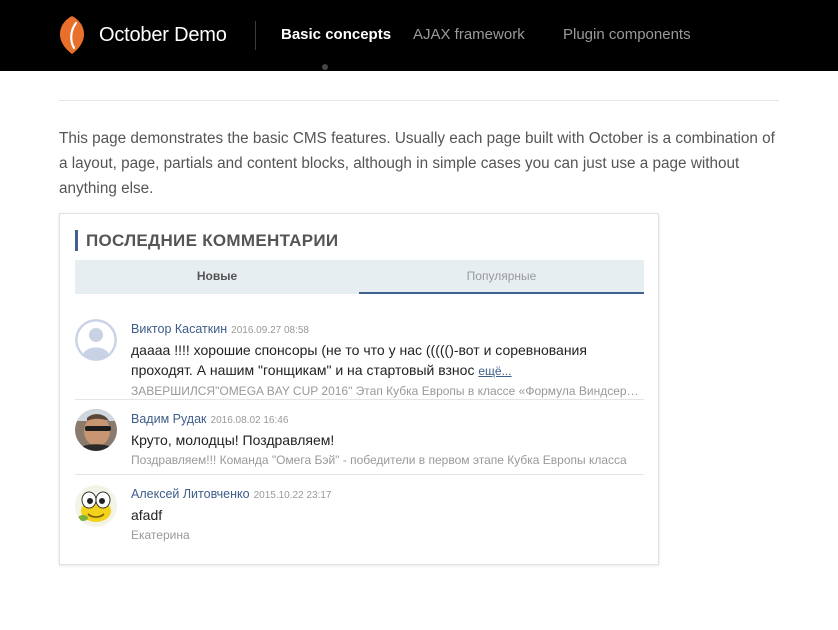 The width and height of the screenshot is (838, 630). What do you see at coordinates (469, 34) in the screenshot?
I see `nav-link-ajax-framework: AJAX framework` at bounding box center [469, 34].